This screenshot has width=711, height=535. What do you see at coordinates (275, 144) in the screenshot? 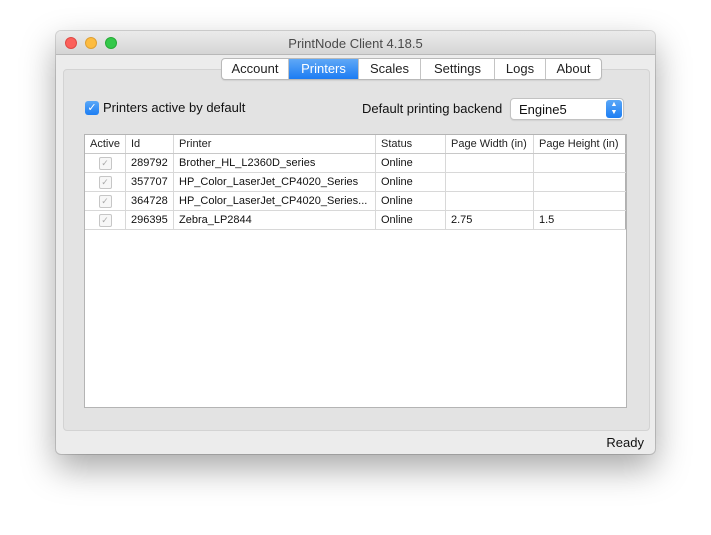
I see `column-header-printer: Printer` at bounding box center [275, 144].